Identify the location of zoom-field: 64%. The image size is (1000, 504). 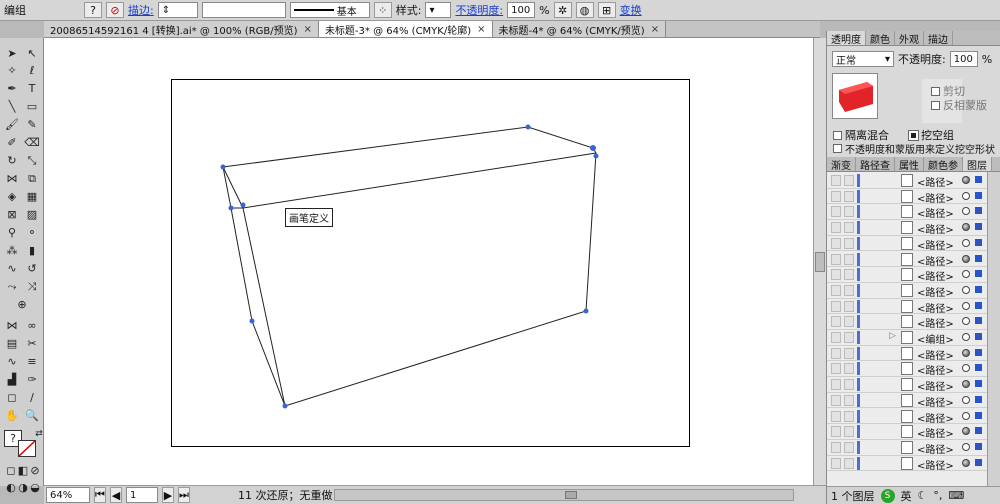
(68, 495).